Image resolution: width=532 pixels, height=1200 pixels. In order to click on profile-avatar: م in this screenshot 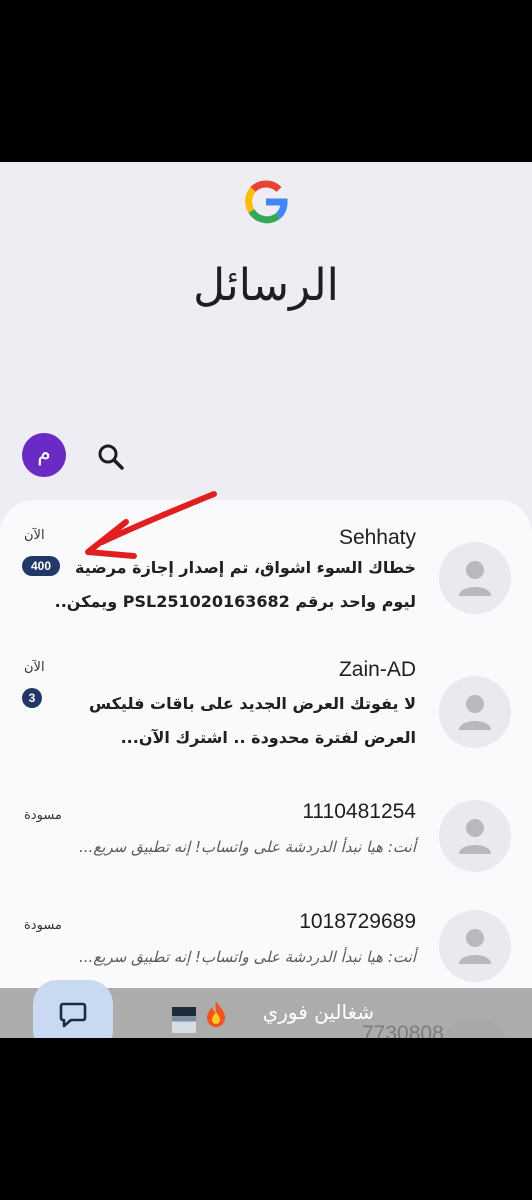, I will do `click(44, 455)`.